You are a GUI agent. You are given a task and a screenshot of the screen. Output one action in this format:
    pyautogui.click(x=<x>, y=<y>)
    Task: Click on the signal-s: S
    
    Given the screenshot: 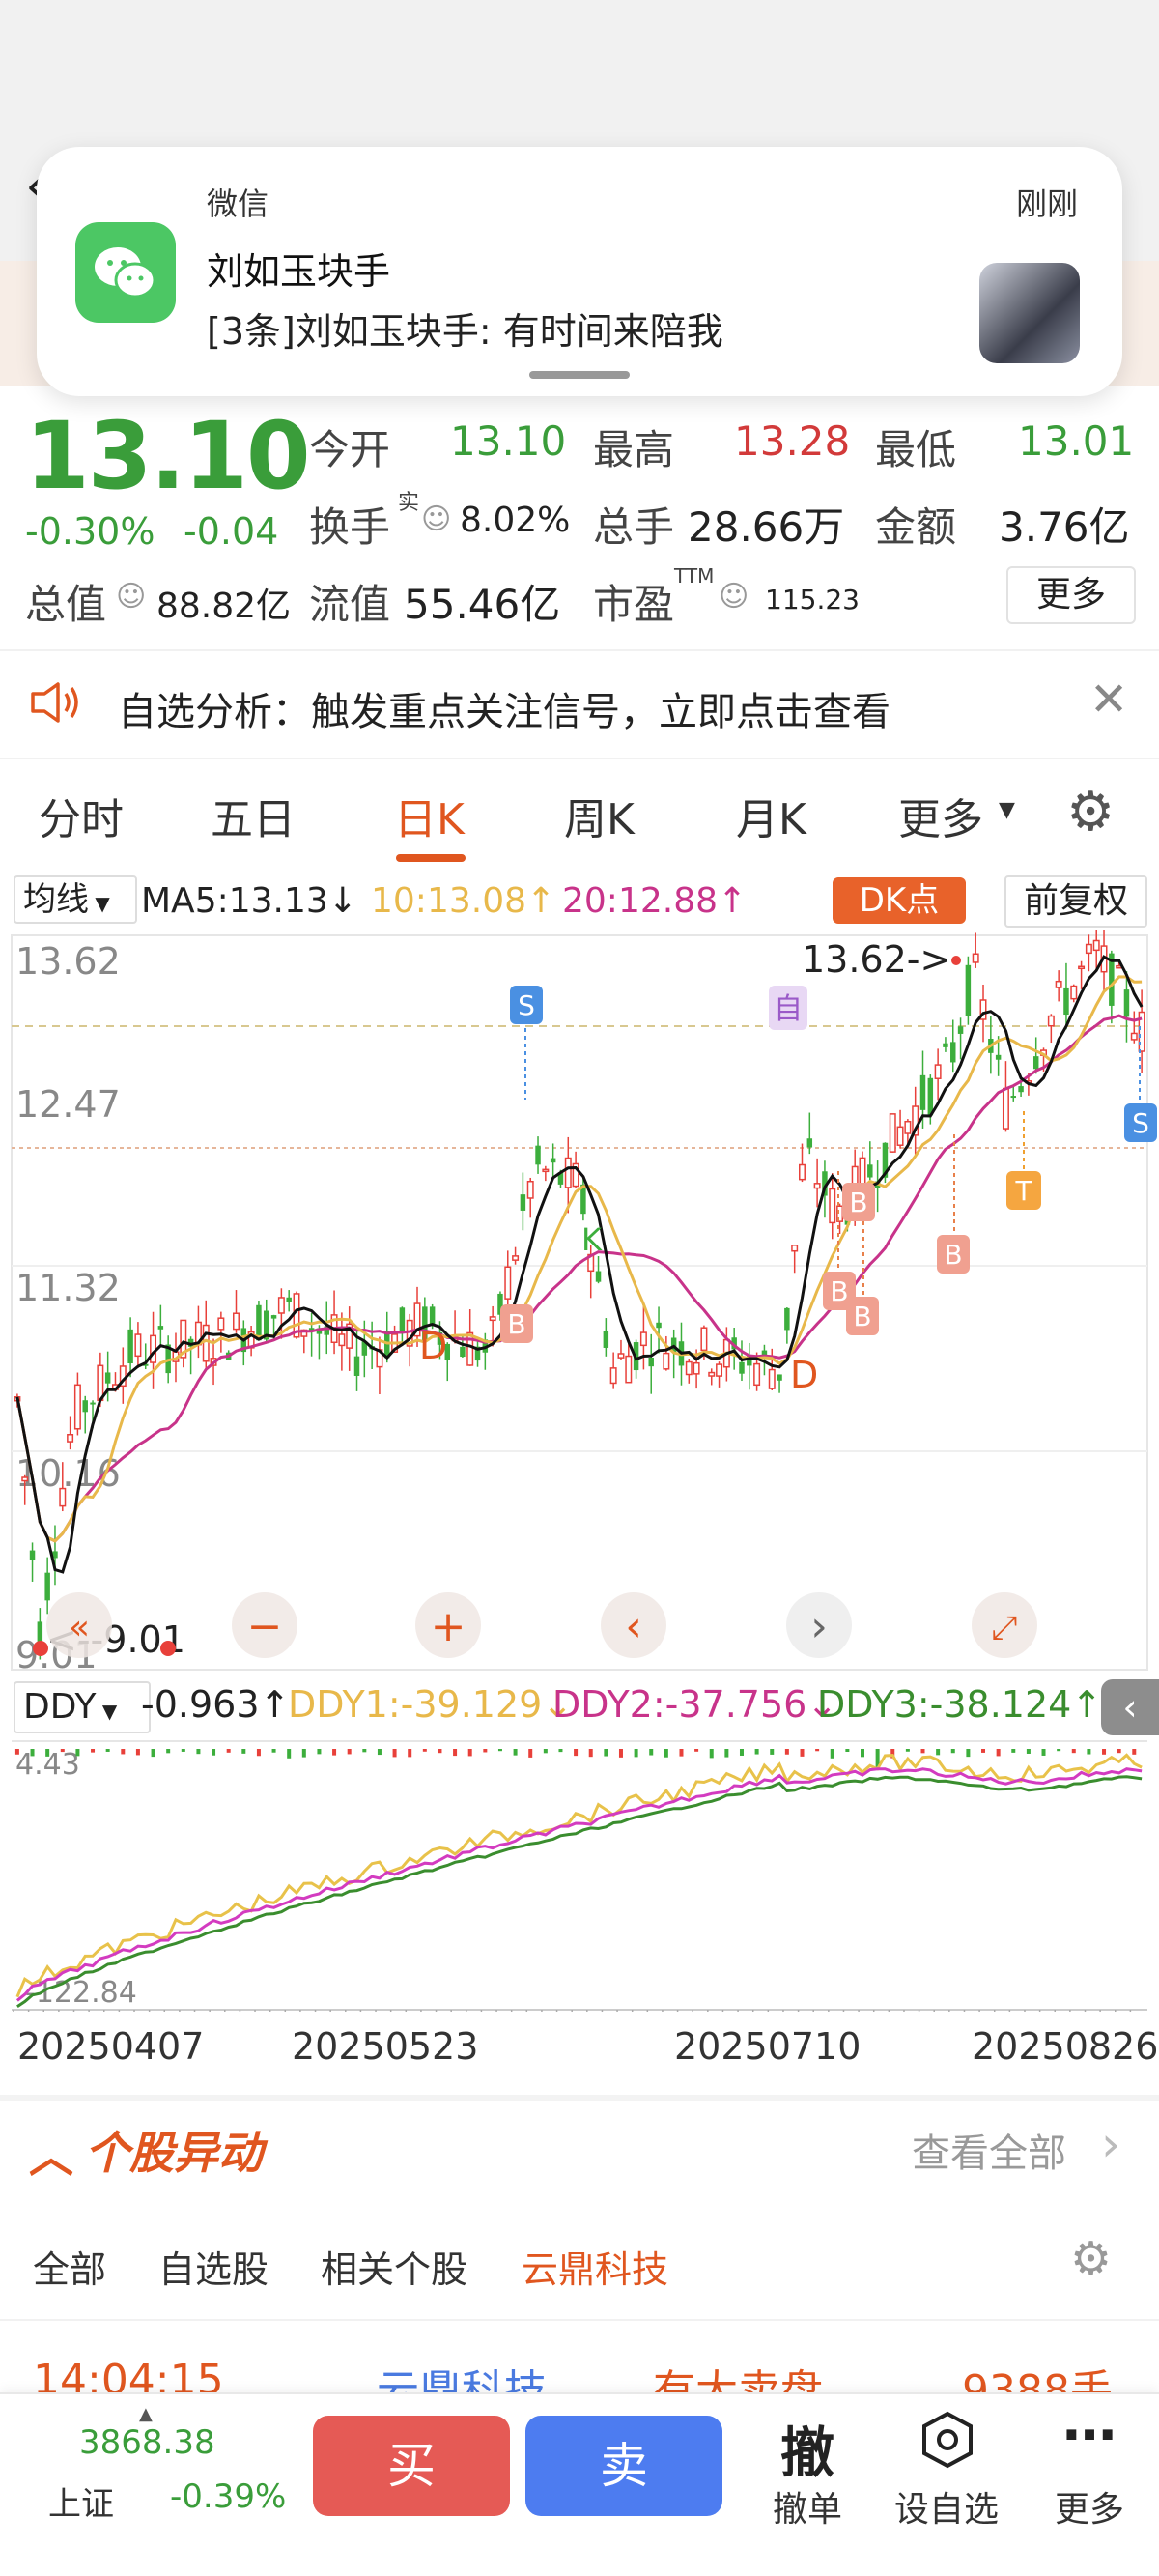 What is the action you would take?
    pyautogui.click(x=526, y=1043)
    